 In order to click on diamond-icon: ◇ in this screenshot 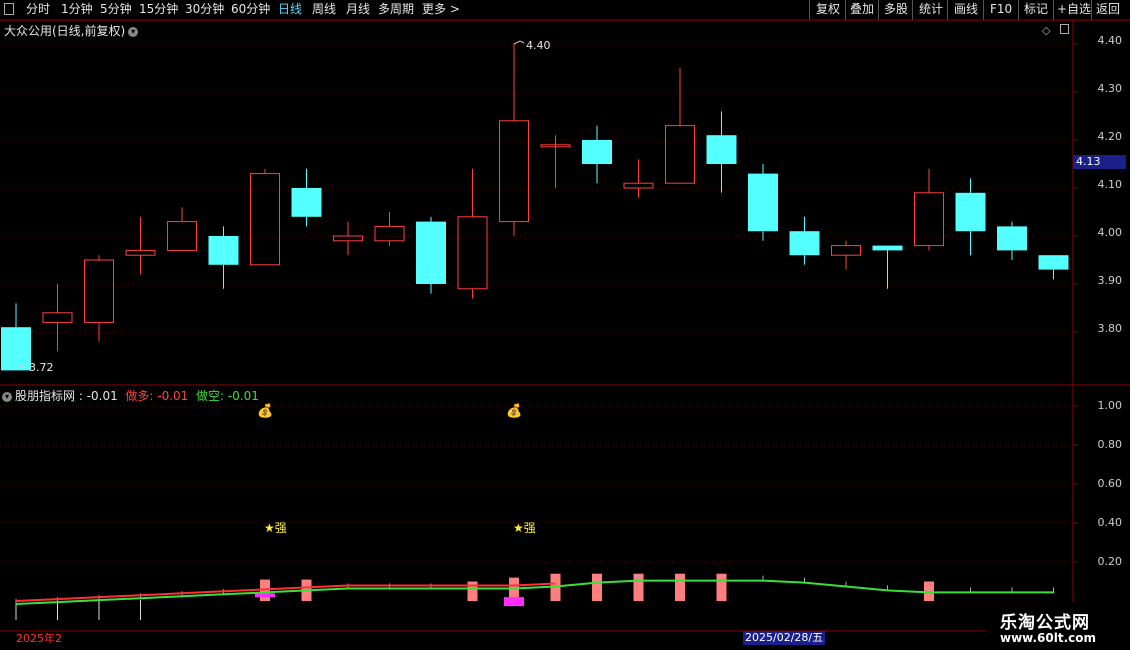, I will do `click(1046, 30)`.